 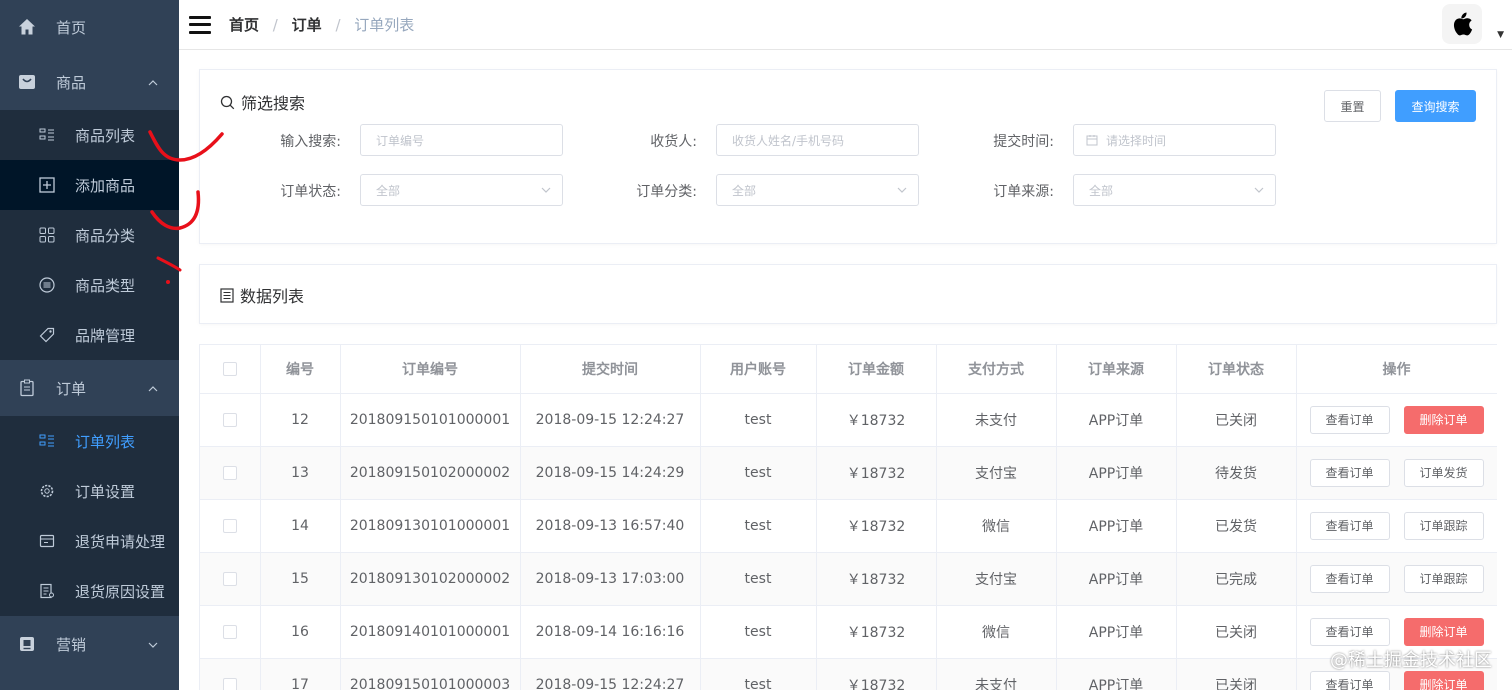 I want to click on hamburger-icon, so click(x=200, y=24).